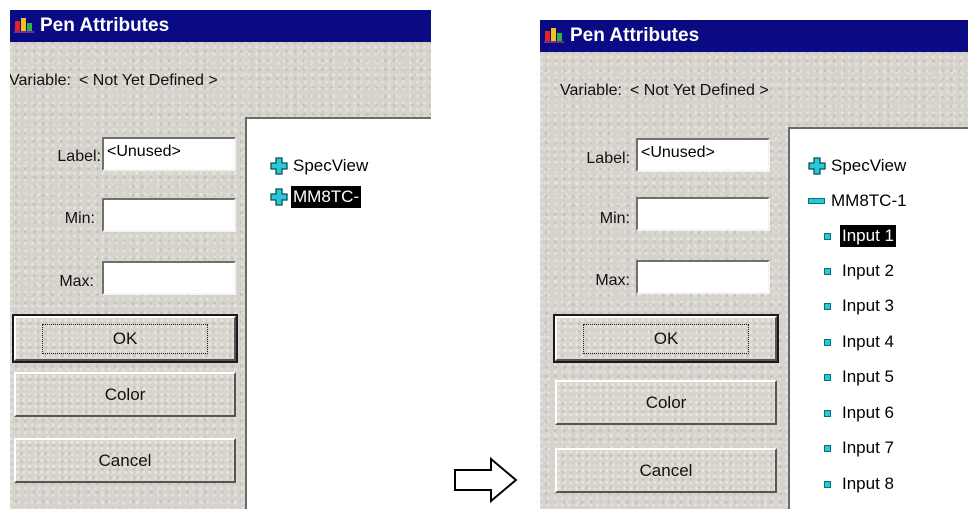  Describe the element at coordinates (868, 305) in the screenshot. I see `tree-item-label: Input 3` at that location.